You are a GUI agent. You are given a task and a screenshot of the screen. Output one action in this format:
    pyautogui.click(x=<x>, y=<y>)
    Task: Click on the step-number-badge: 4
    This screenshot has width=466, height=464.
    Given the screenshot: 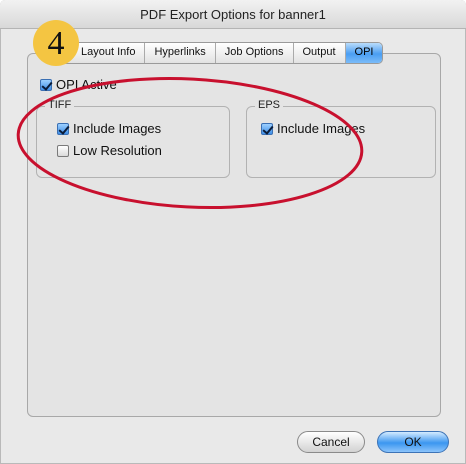 What is the action you would take?
    pyautogui.click(x=56, y=43)
    